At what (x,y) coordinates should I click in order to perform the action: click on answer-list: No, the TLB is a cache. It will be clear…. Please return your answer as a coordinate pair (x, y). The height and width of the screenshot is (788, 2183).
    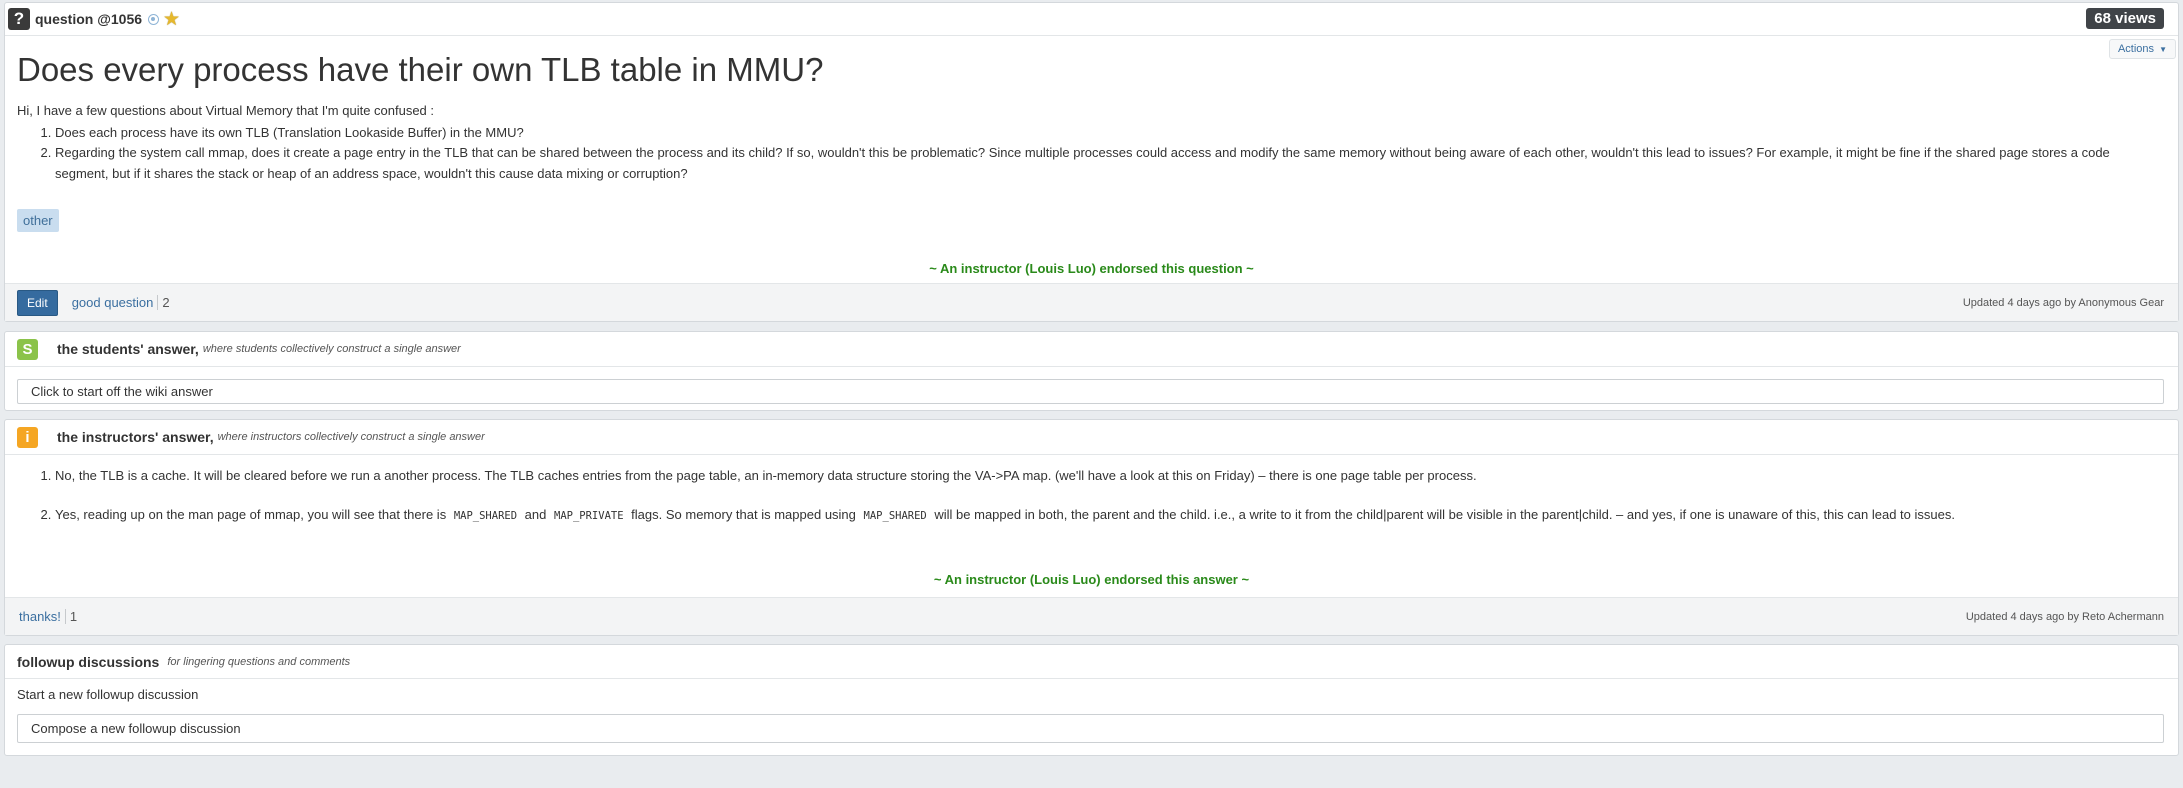
    Looking at the image, I should click on (1087, 496).